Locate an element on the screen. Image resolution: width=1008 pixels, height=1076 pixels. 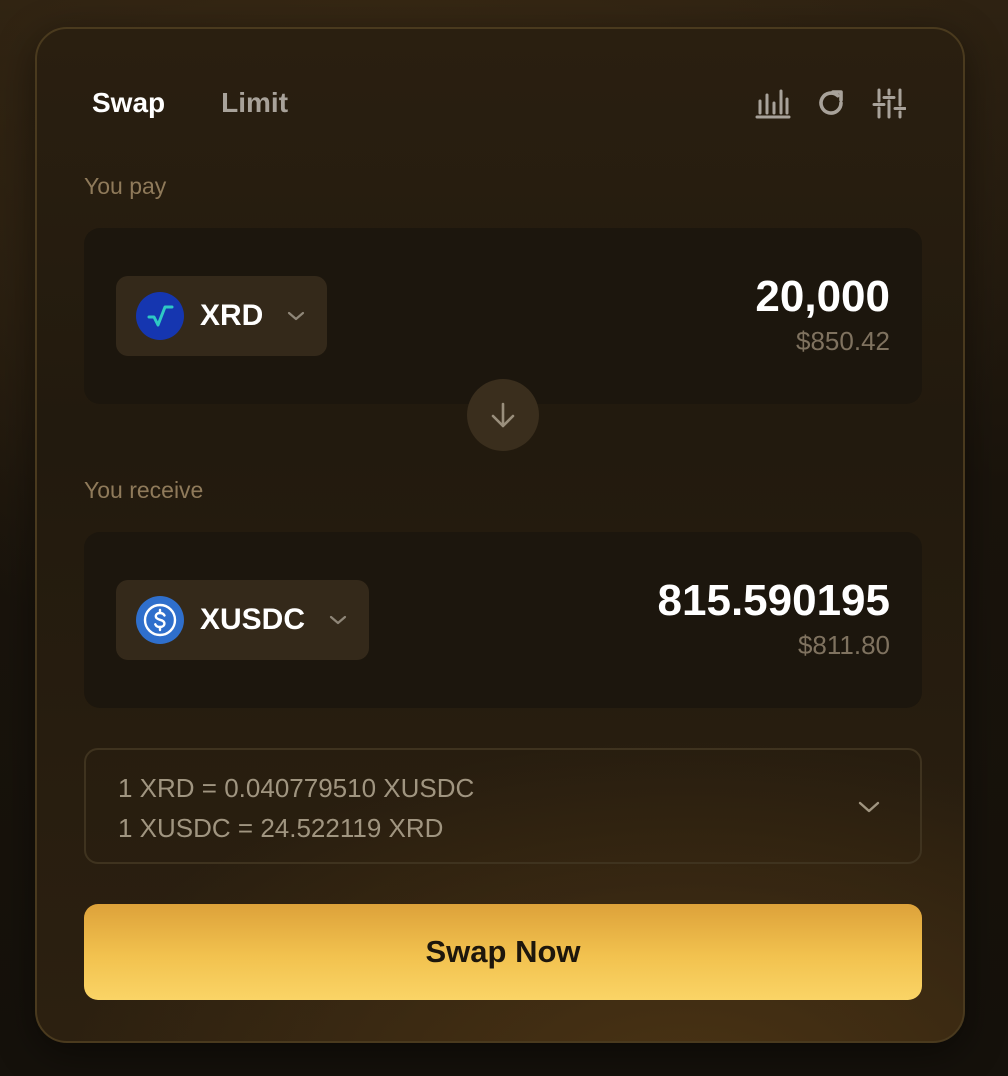
toolbar is located at coordinates (831, 103).